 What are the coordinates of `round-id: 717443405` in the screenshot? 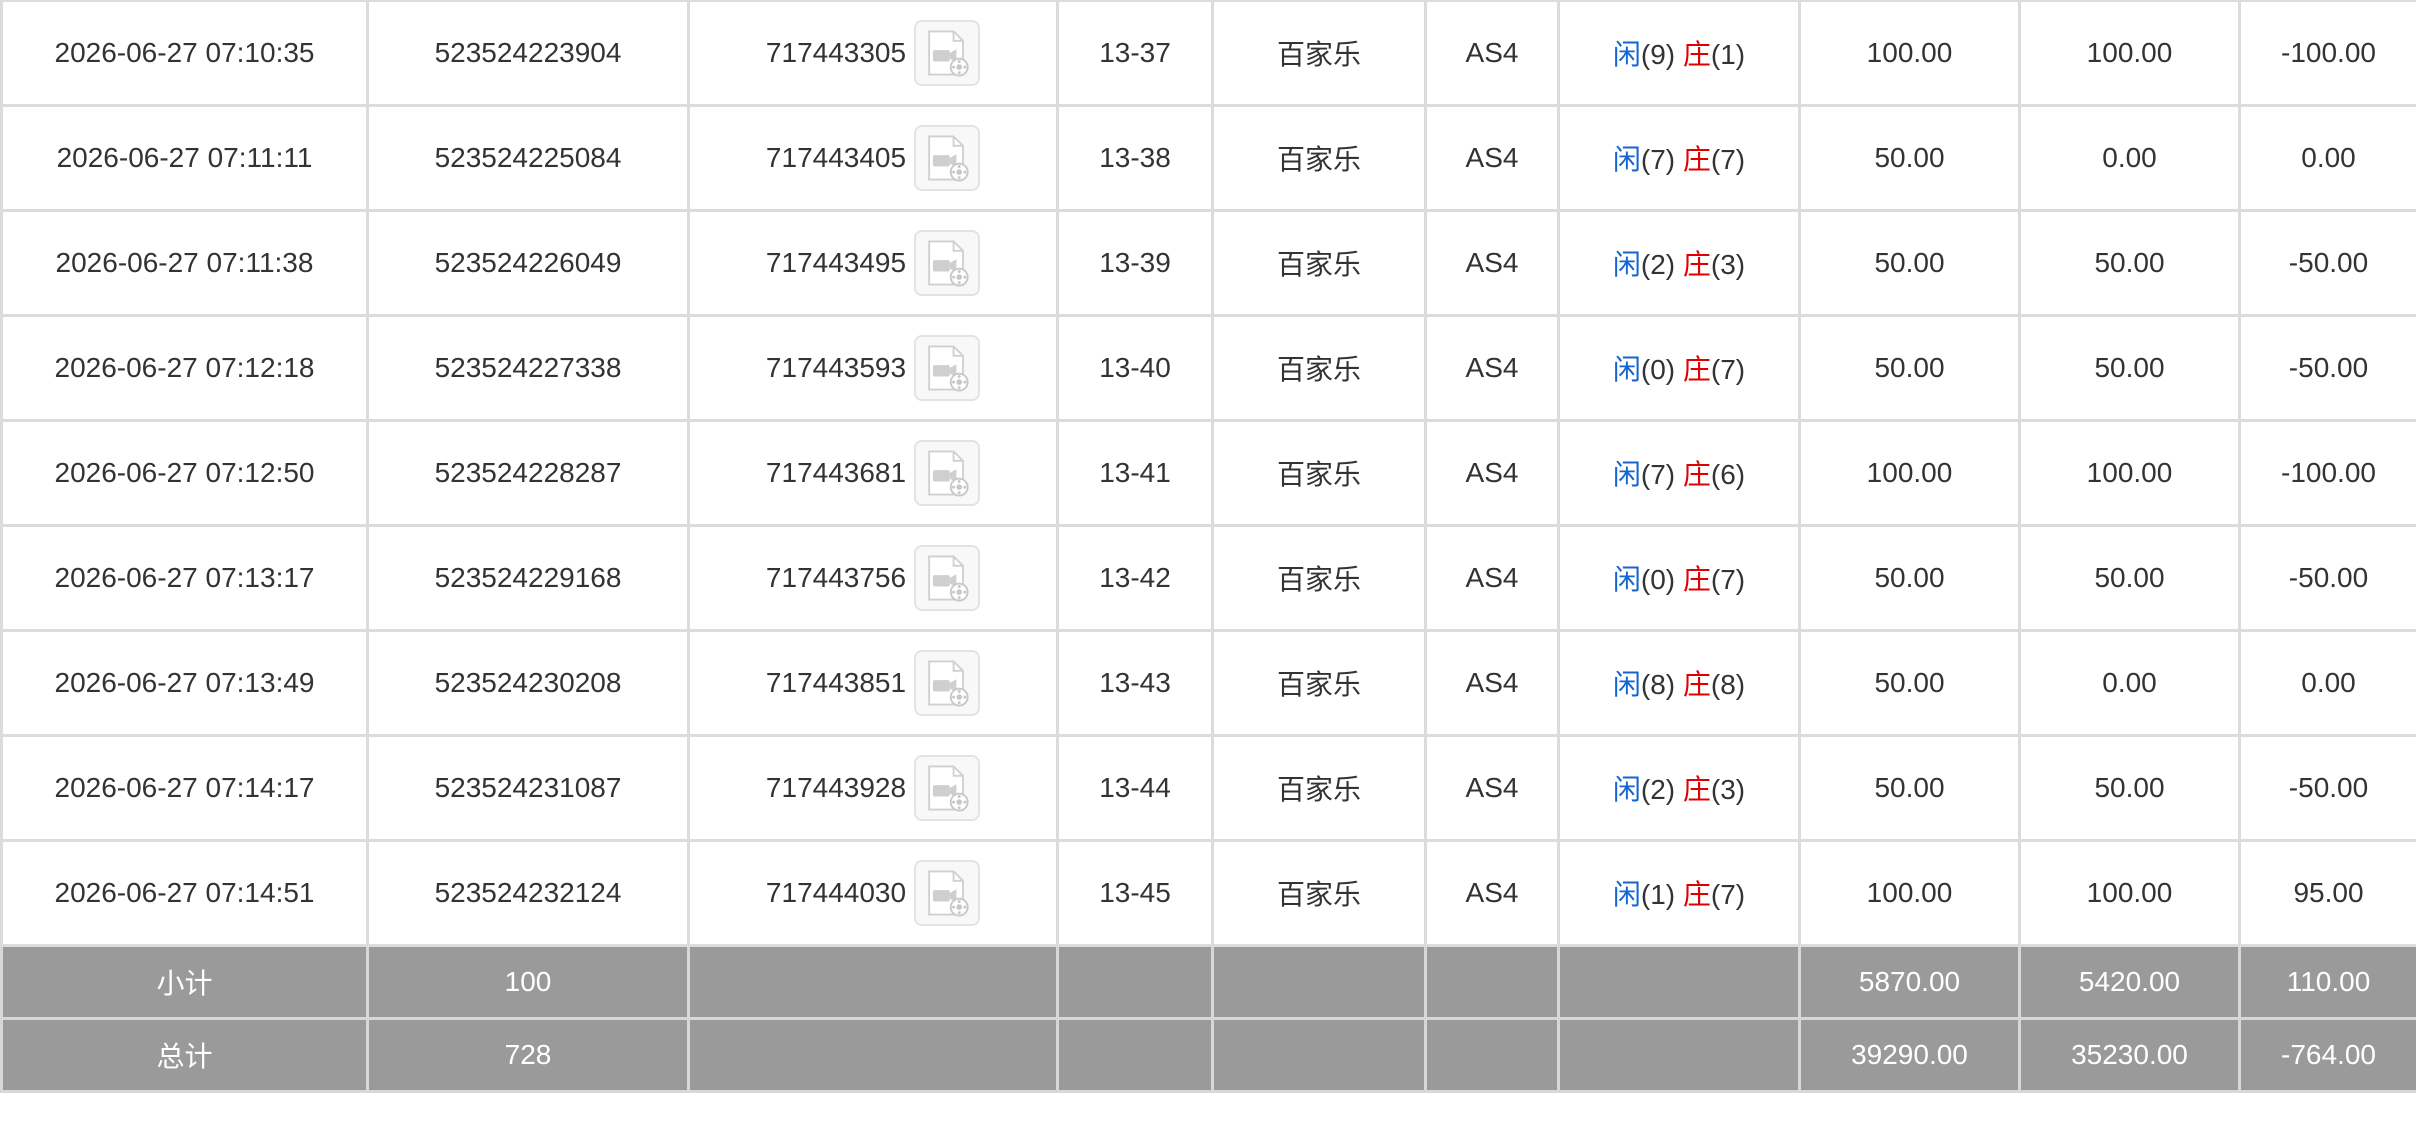 It's located at (836, 157).